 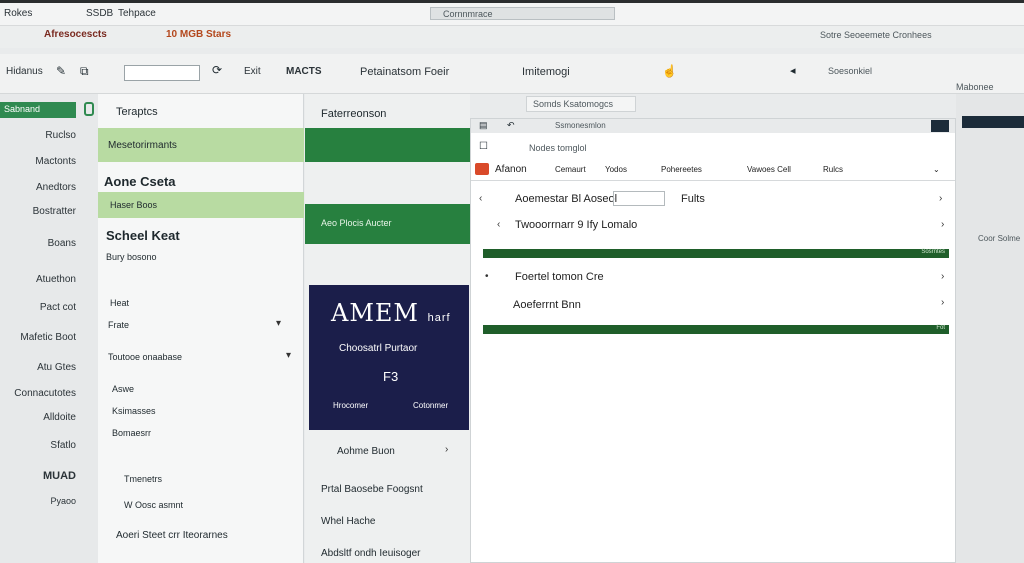 What do you see at coordinates (75, 34) in the screenshot?
I see `app-title: Afresocescts` at bounding box center [75, 34].